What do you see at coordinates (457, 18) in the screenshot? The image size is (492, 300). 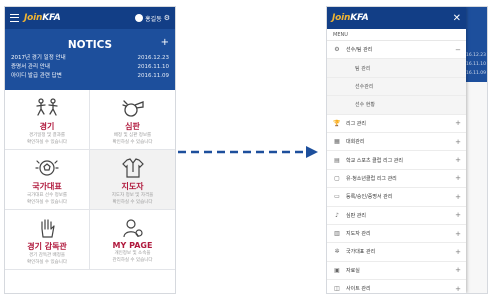 I see `close-icon: ✕` at bounding box center [457, 18].